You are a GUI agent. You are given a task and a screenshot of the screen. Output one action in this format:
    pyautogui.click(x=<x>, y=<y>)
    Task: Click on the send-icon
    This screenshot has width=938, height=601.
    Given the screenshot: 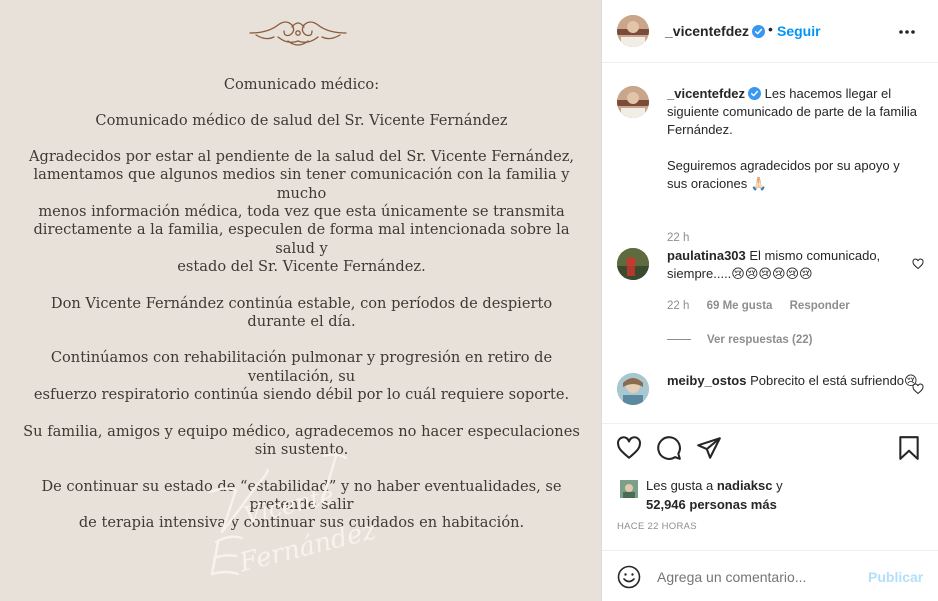 What is the action you would take?
    pyautogui.click(x=709, y=448)
    